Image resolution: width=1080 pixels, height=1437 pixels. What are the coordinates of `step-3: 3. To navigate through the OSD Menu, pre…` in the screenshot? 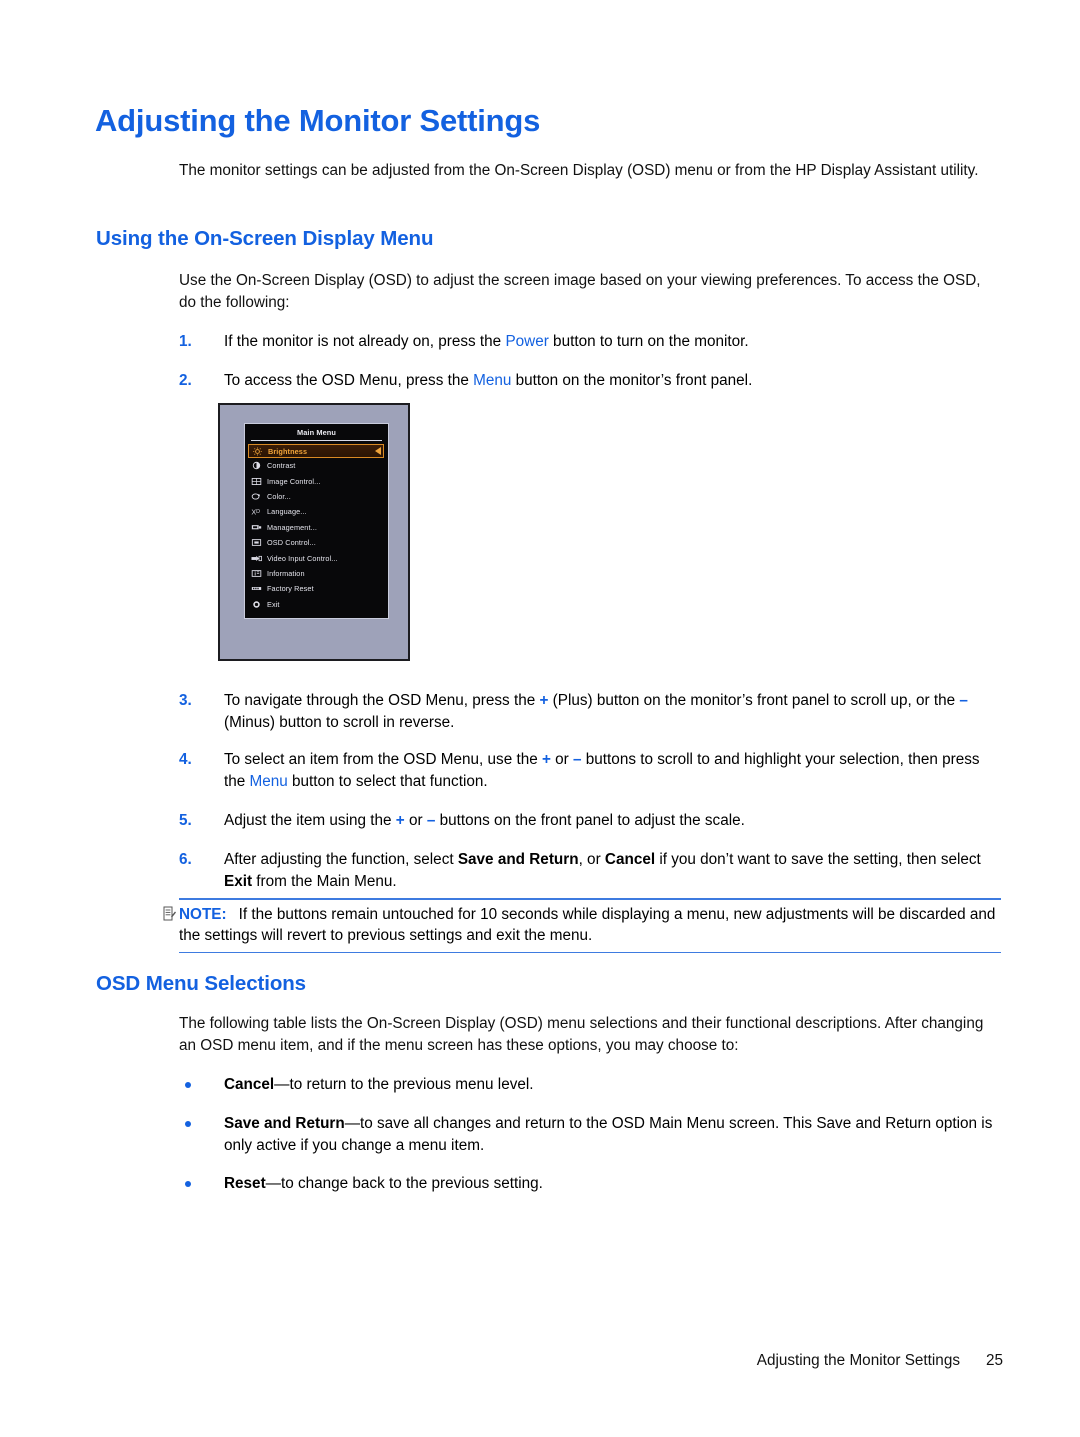 It's located at (591, 711).